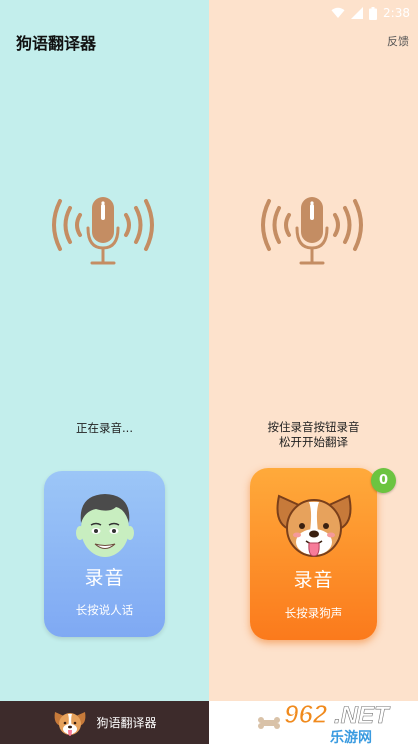  I want to click on instruction-line-2: 松开开始翻译, so click(313, 442).